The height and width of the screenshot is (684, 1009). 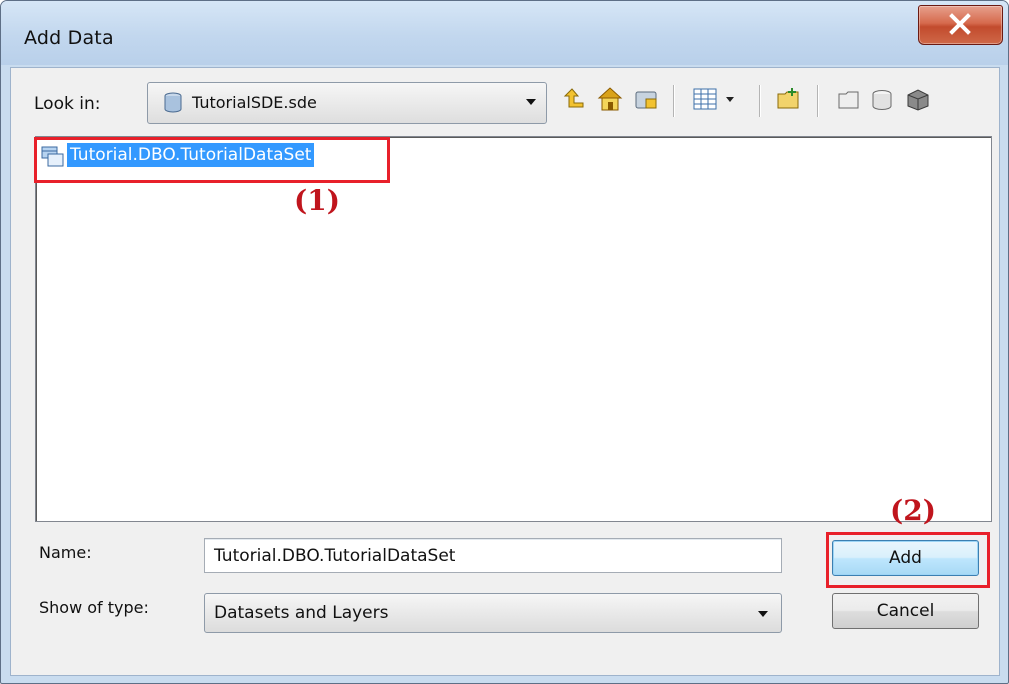 What do you see at coordinates (301, 613) in the screenshot?
I see `show-of-type-value: Datasets and Layers` at bounding box center [301, 613].